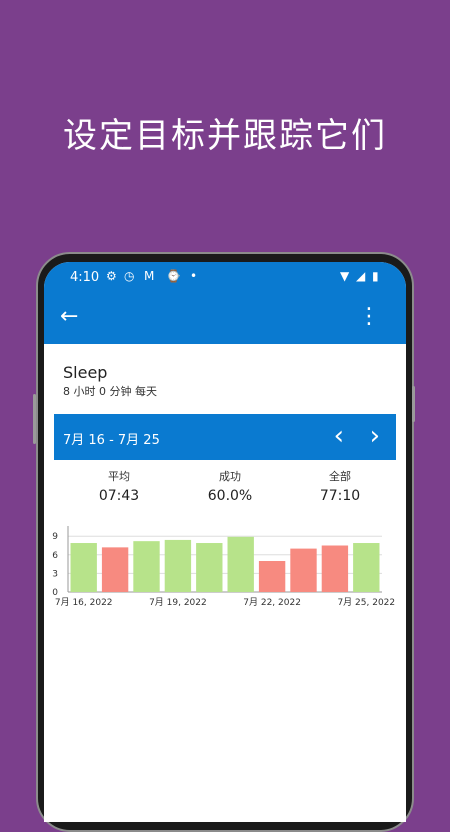 This screenshot has height=832, width=450. I want to click on stat-total: 全部 77:10, so click(340, 486).